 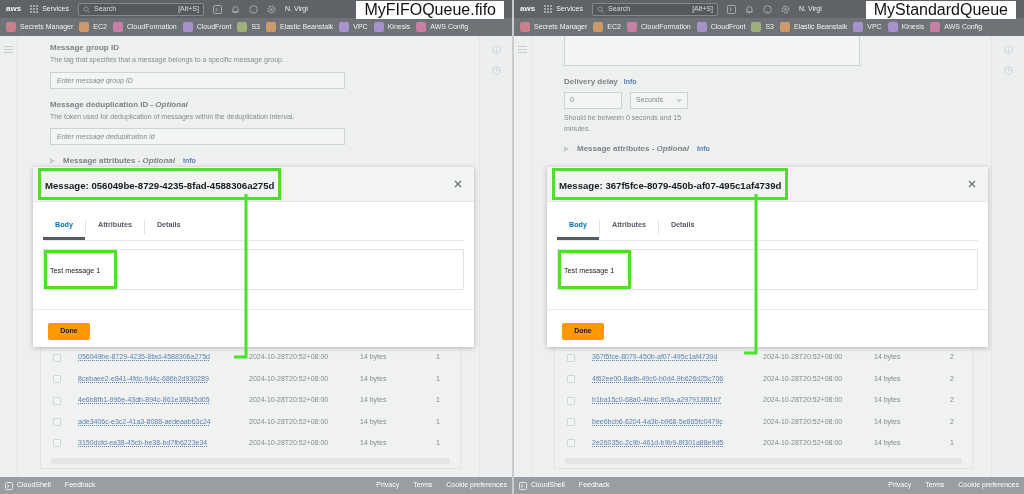 I want to click on field-label: Message group ID, so click(x=85, y=48).